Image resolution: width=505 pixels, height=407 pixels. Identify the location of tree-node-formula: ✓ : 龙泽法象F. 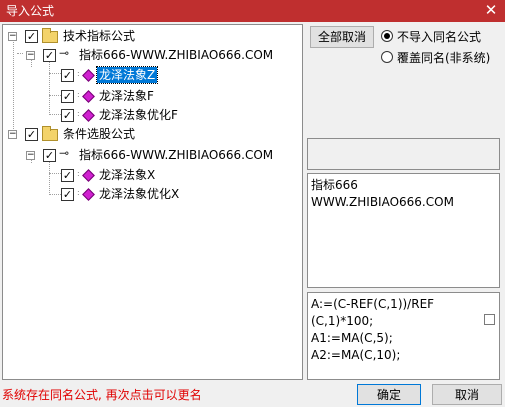
(152, 96).